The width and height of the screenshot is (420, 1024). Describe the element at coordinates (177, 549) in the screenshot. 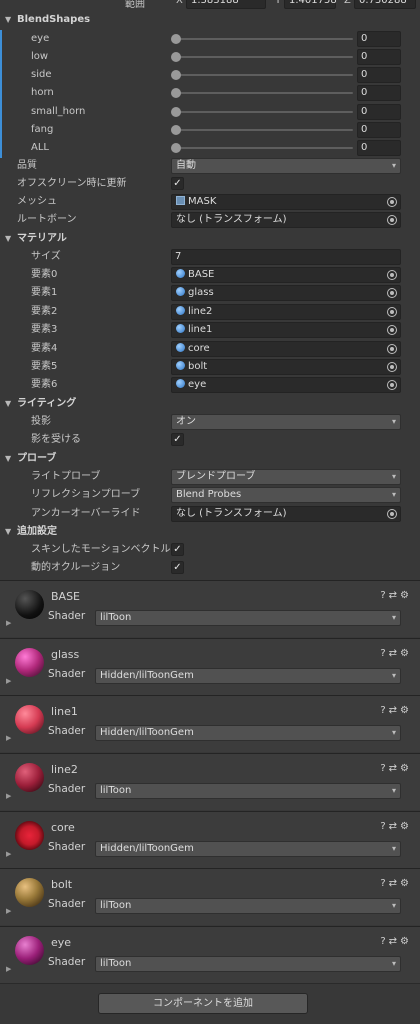

I see `skinned-motion-checkbox: ✓` at that location.